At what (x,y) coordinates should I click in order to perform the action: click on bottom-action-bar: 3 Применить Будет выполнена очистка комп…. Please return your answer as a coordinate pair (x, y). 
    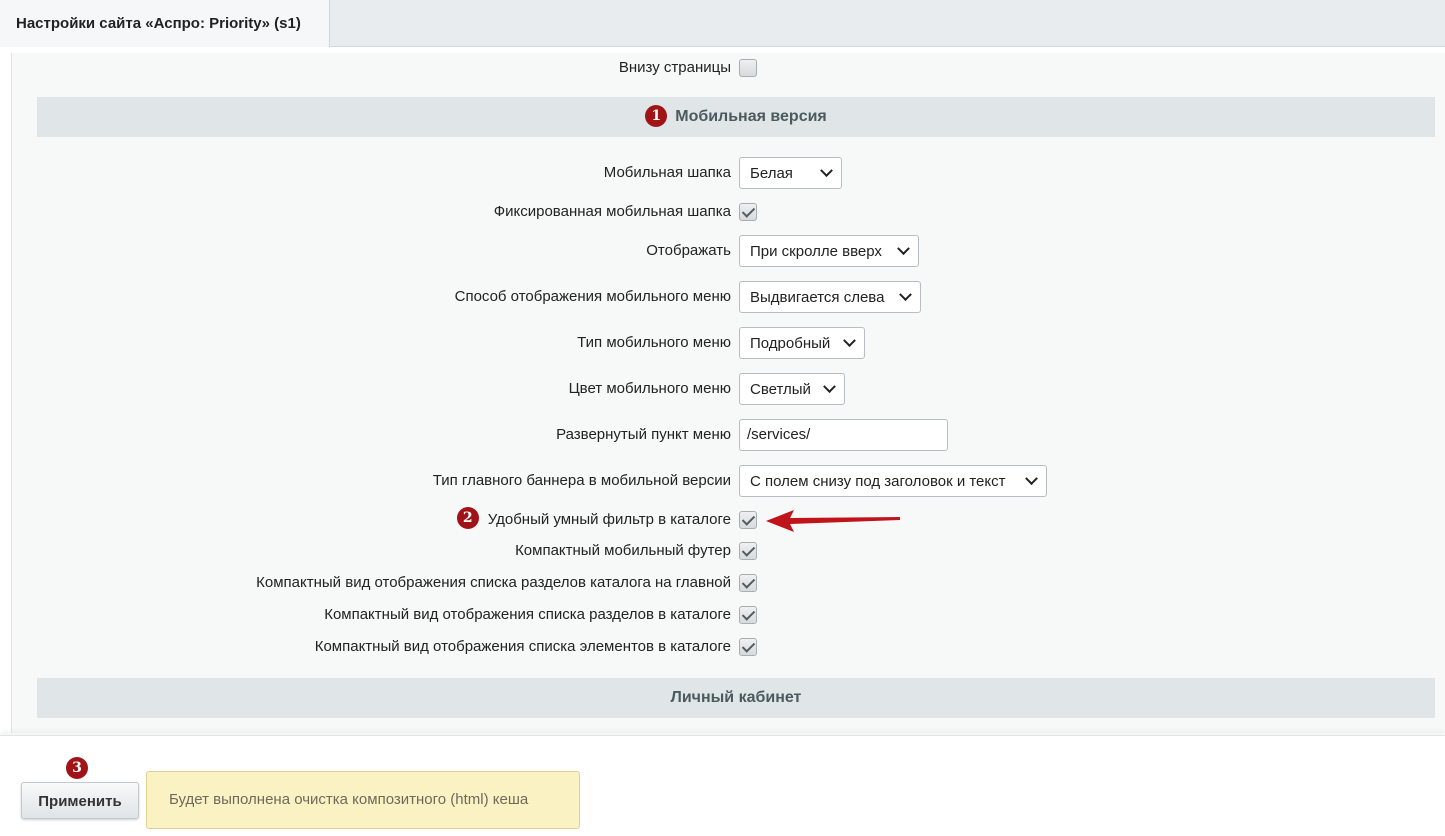
    Looking at the image, I should click on (722, 785).